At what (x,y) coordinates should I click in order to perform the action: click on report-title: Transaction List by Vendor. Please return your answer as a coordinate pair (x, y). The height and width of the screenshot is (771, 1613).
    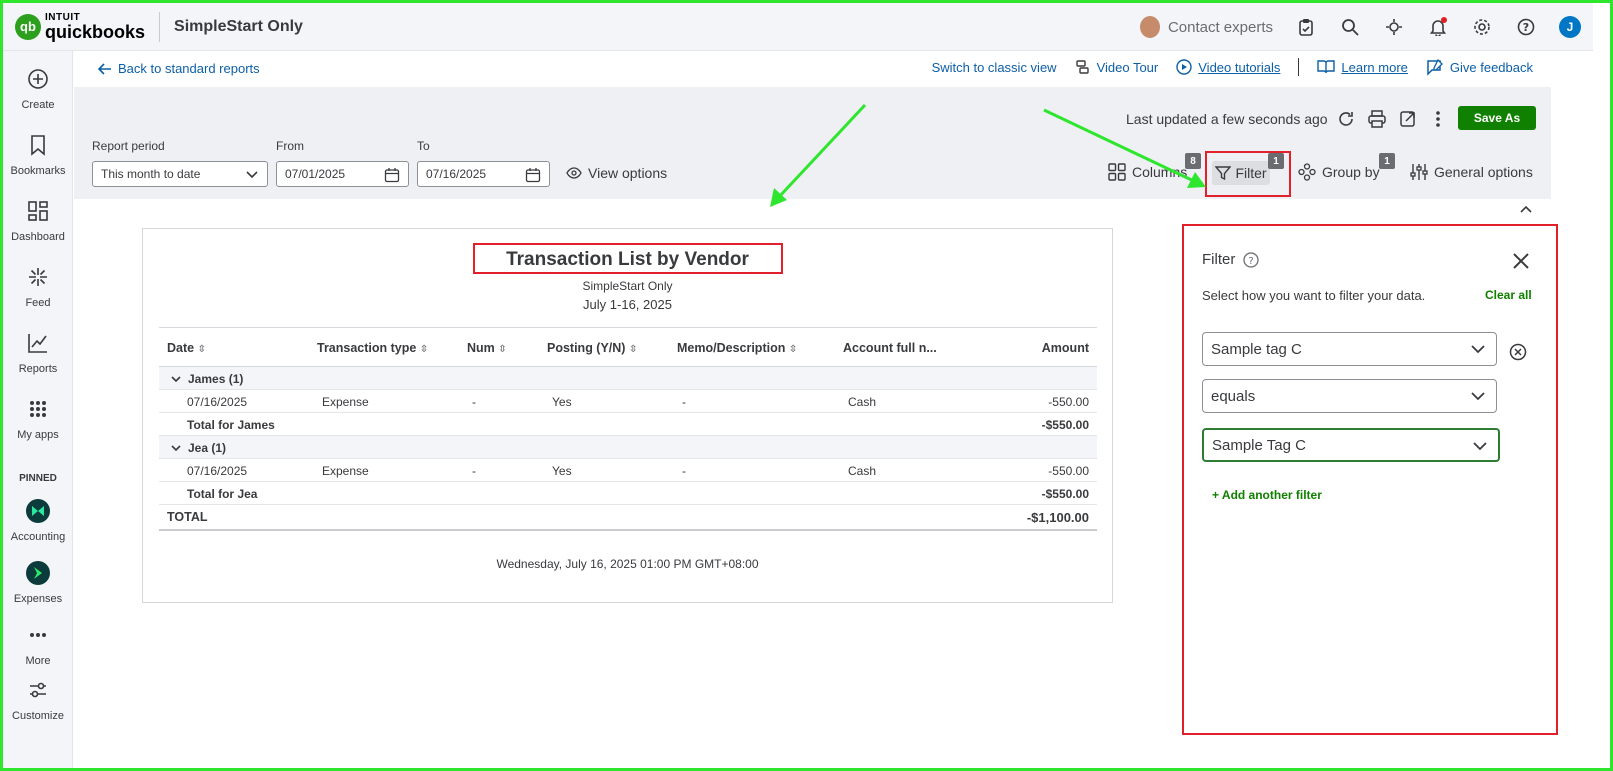
    Looking at the image, I should click on (627, 260).